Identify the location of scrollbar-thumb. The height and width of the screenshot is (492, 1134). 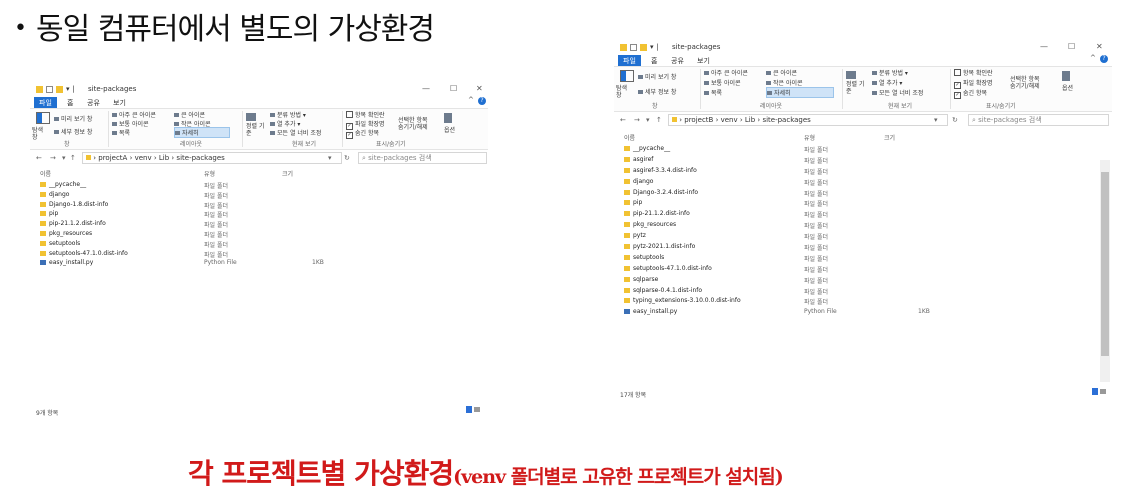
(1105, 264).